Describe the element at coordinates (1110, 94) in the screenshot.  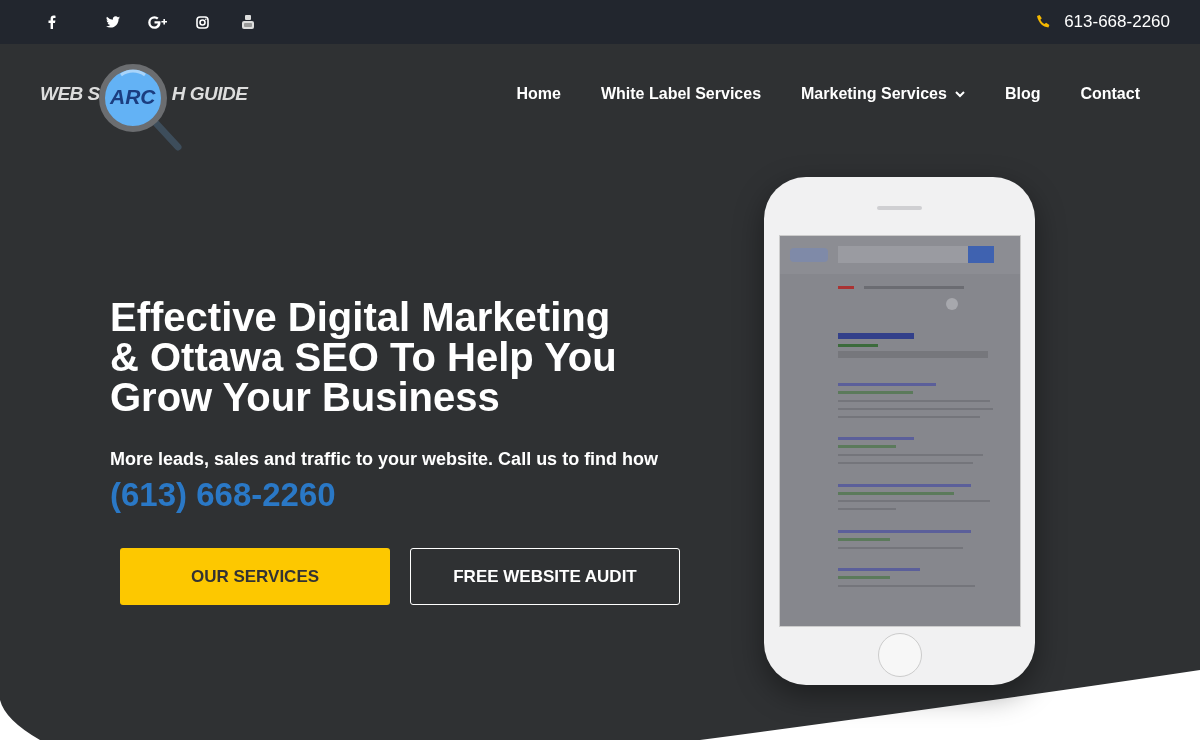
I see `nav-link: Contact` at that location.